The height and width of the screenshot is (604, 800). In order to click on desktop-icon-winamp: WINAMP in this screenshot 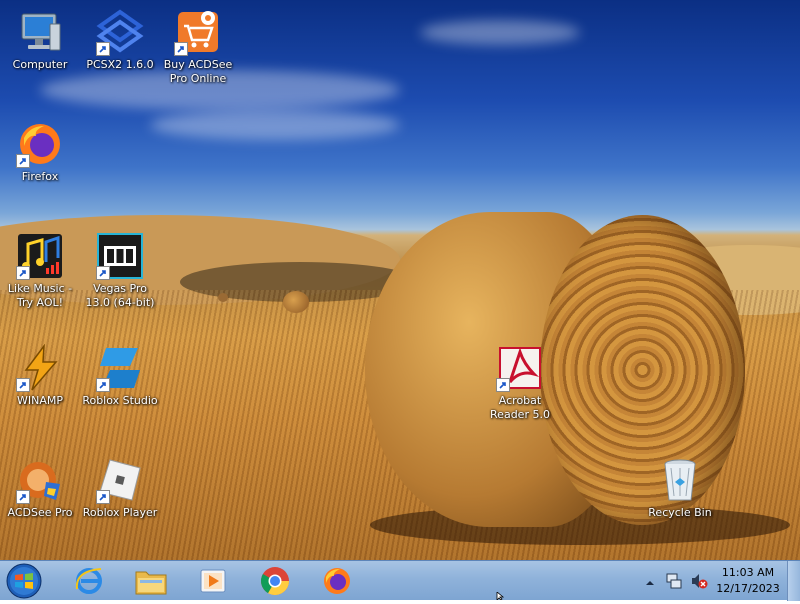, I will do `click(40, 375)`.